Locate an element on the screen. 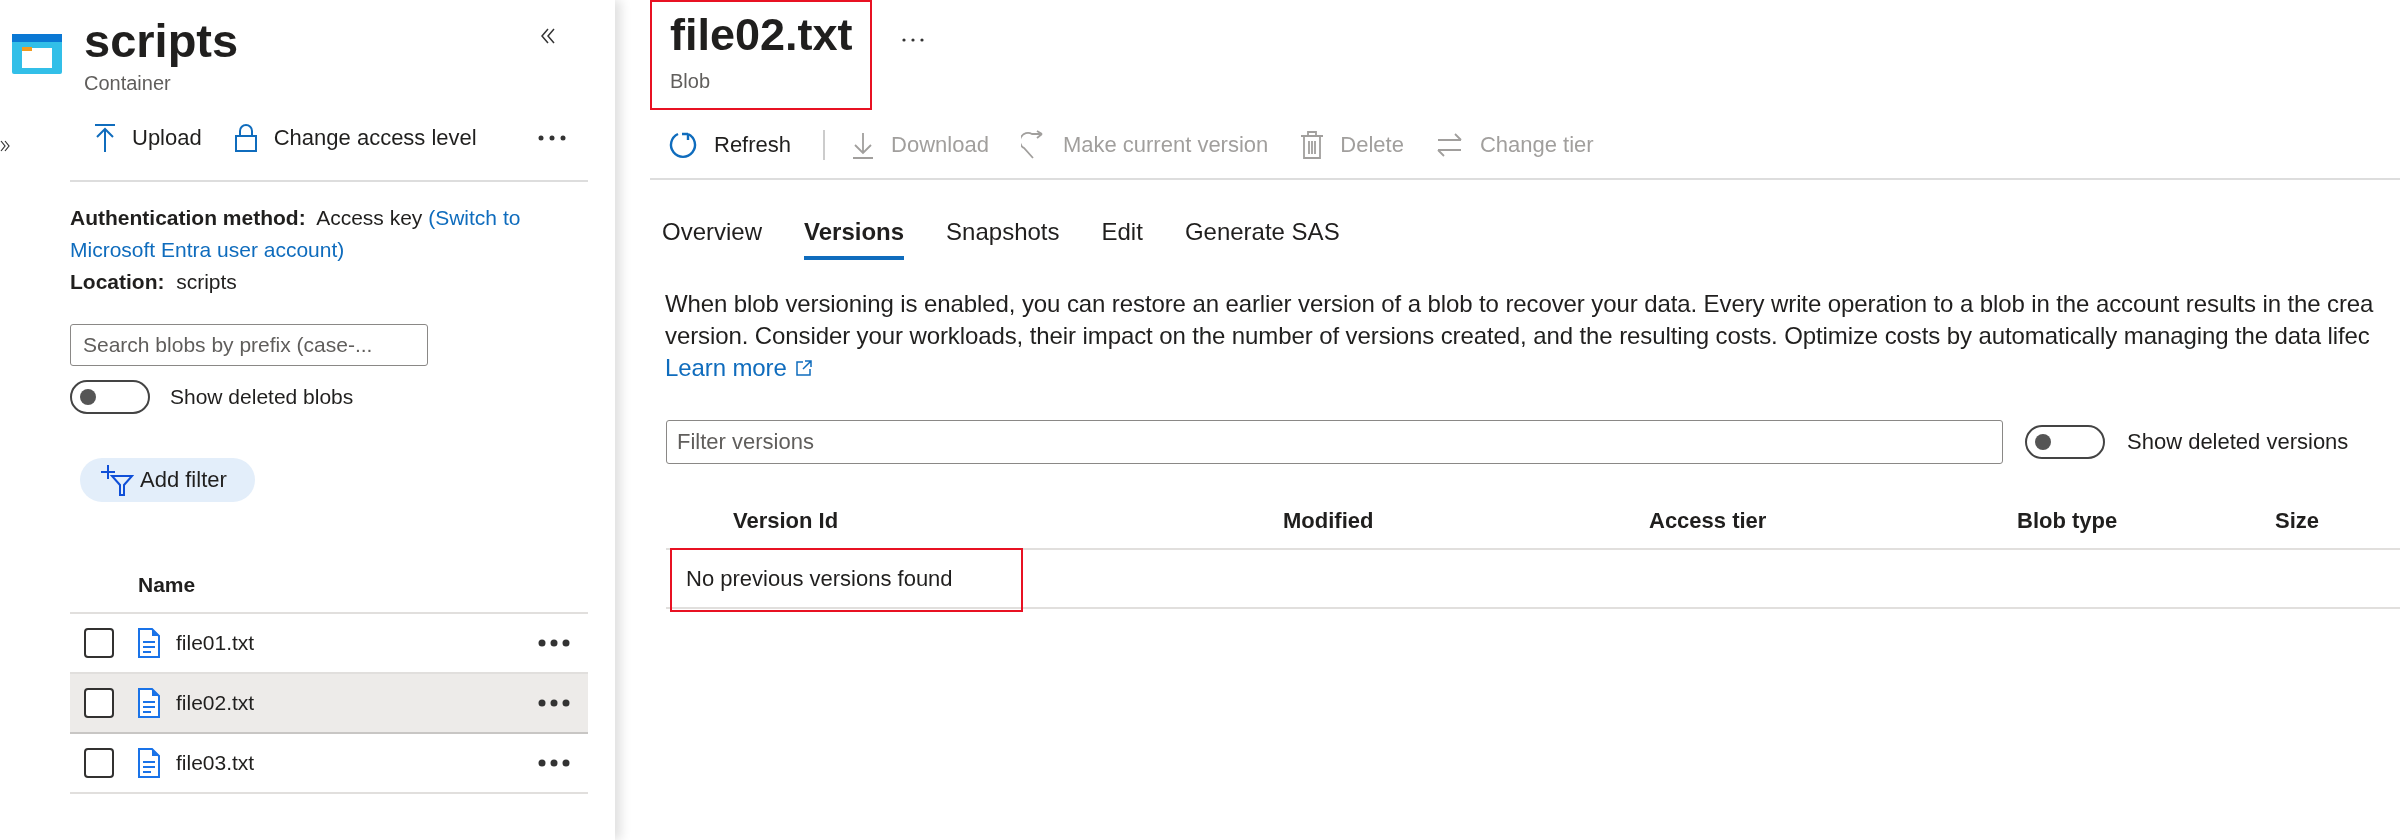  description-text: version. Consider your workloads, their impact on the number of versions created, and the resulting costs. Optimize costs by automatically managing the data lifec is located at coordinates (1518, 336).